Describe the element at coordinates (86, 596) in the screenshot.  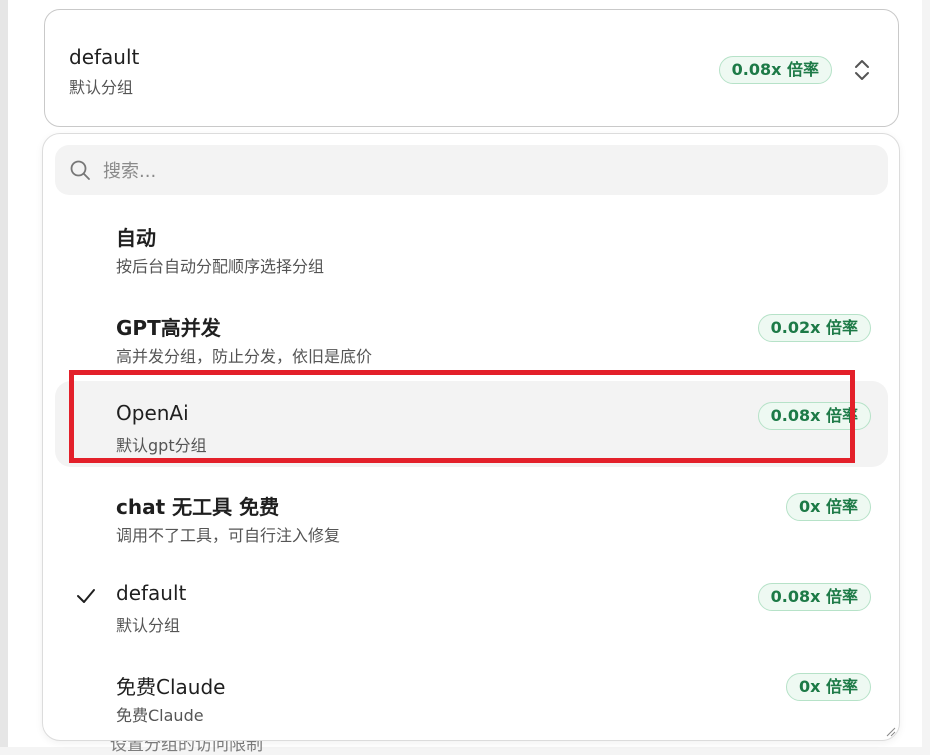
I see `checkmark-icon` at that location.